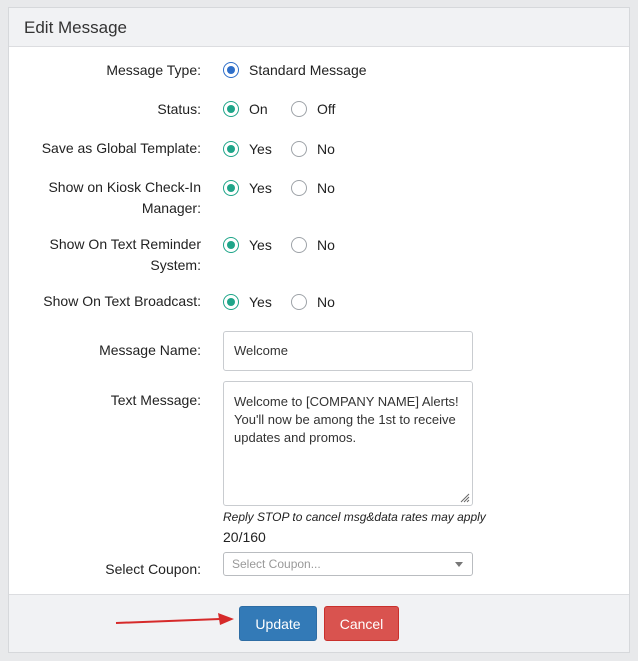  Describe the element at coordinates (175, 265) in the screenshot. I see `text-reminder-label-line2: System:` at that location.